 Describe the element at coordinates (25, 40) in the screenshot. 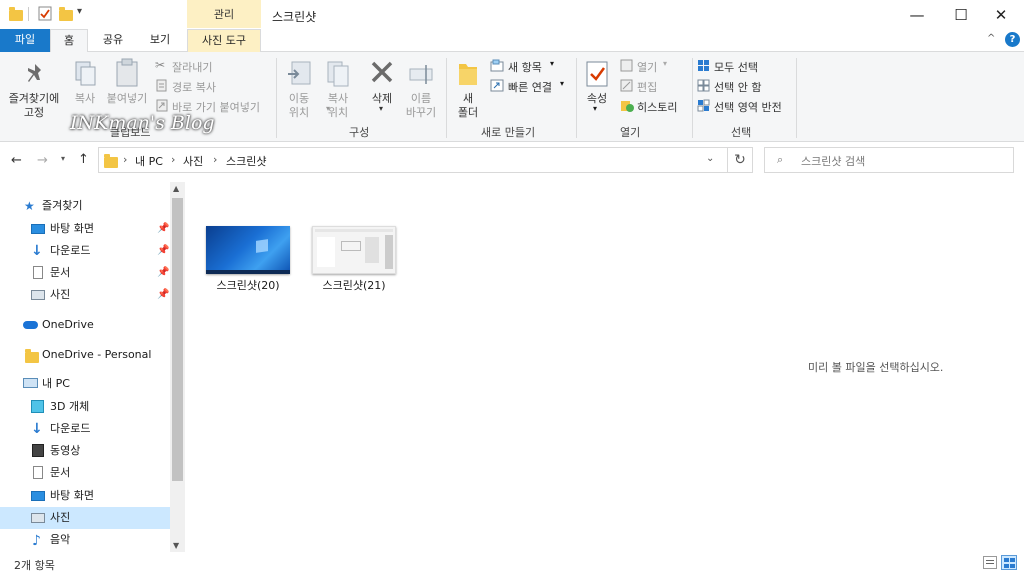

I see `tab-file: 파일` at that location.